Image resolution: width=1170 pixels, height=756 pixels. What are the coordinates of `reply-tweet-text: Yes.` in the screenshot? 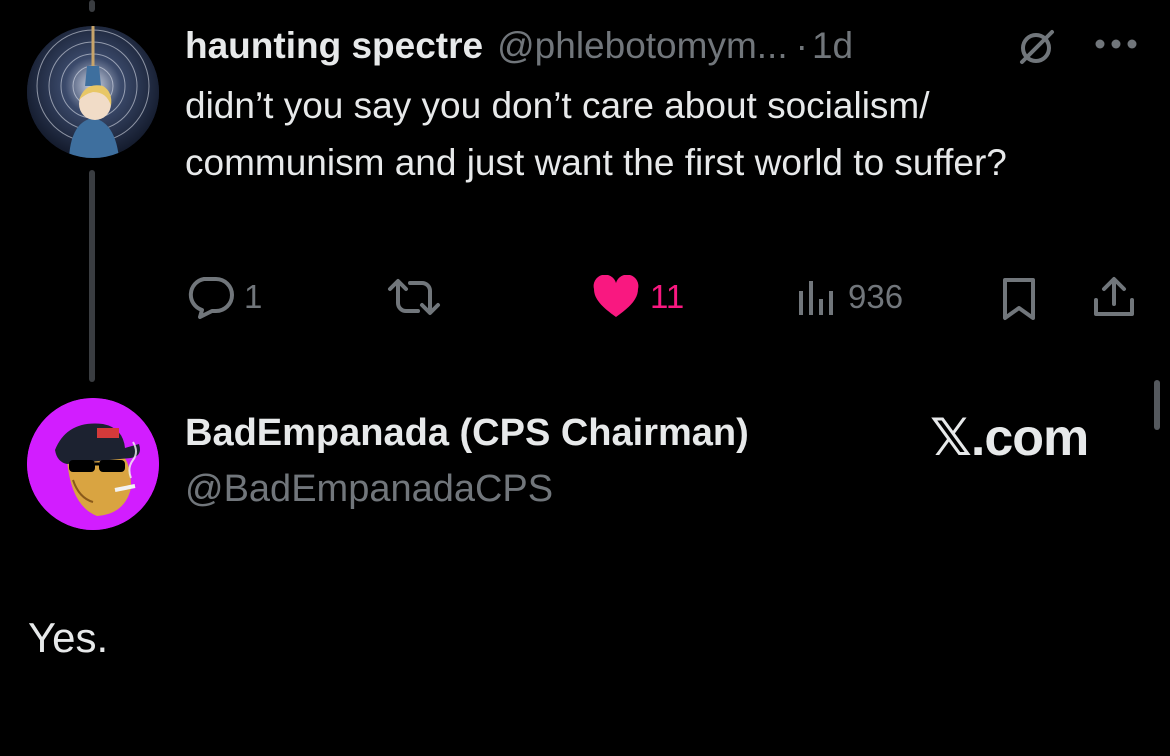 It's located at (68, 637).